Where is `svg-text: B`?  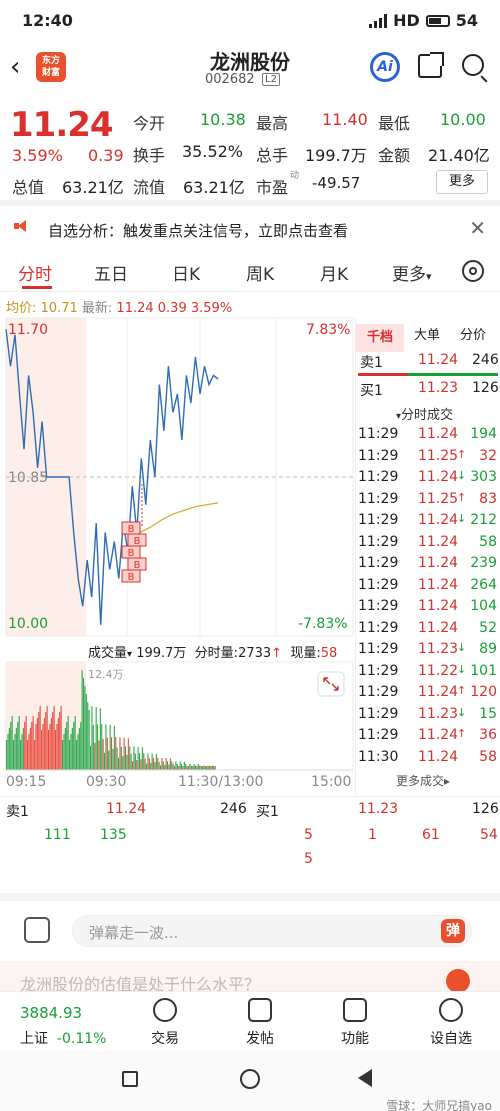
svg-text: B is located at coordinates (131, 553).